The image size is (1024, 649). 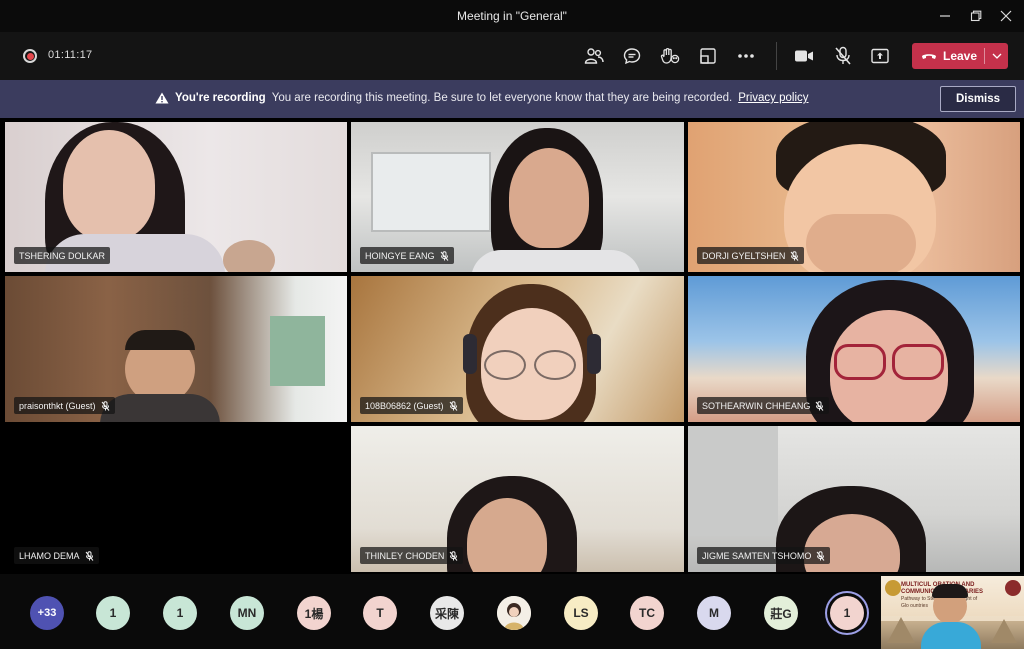 What do you see at coordinates (847, 613) in the screenshot?
I see `active-speaker-avatar: 1` at bounding box center [847, 613].